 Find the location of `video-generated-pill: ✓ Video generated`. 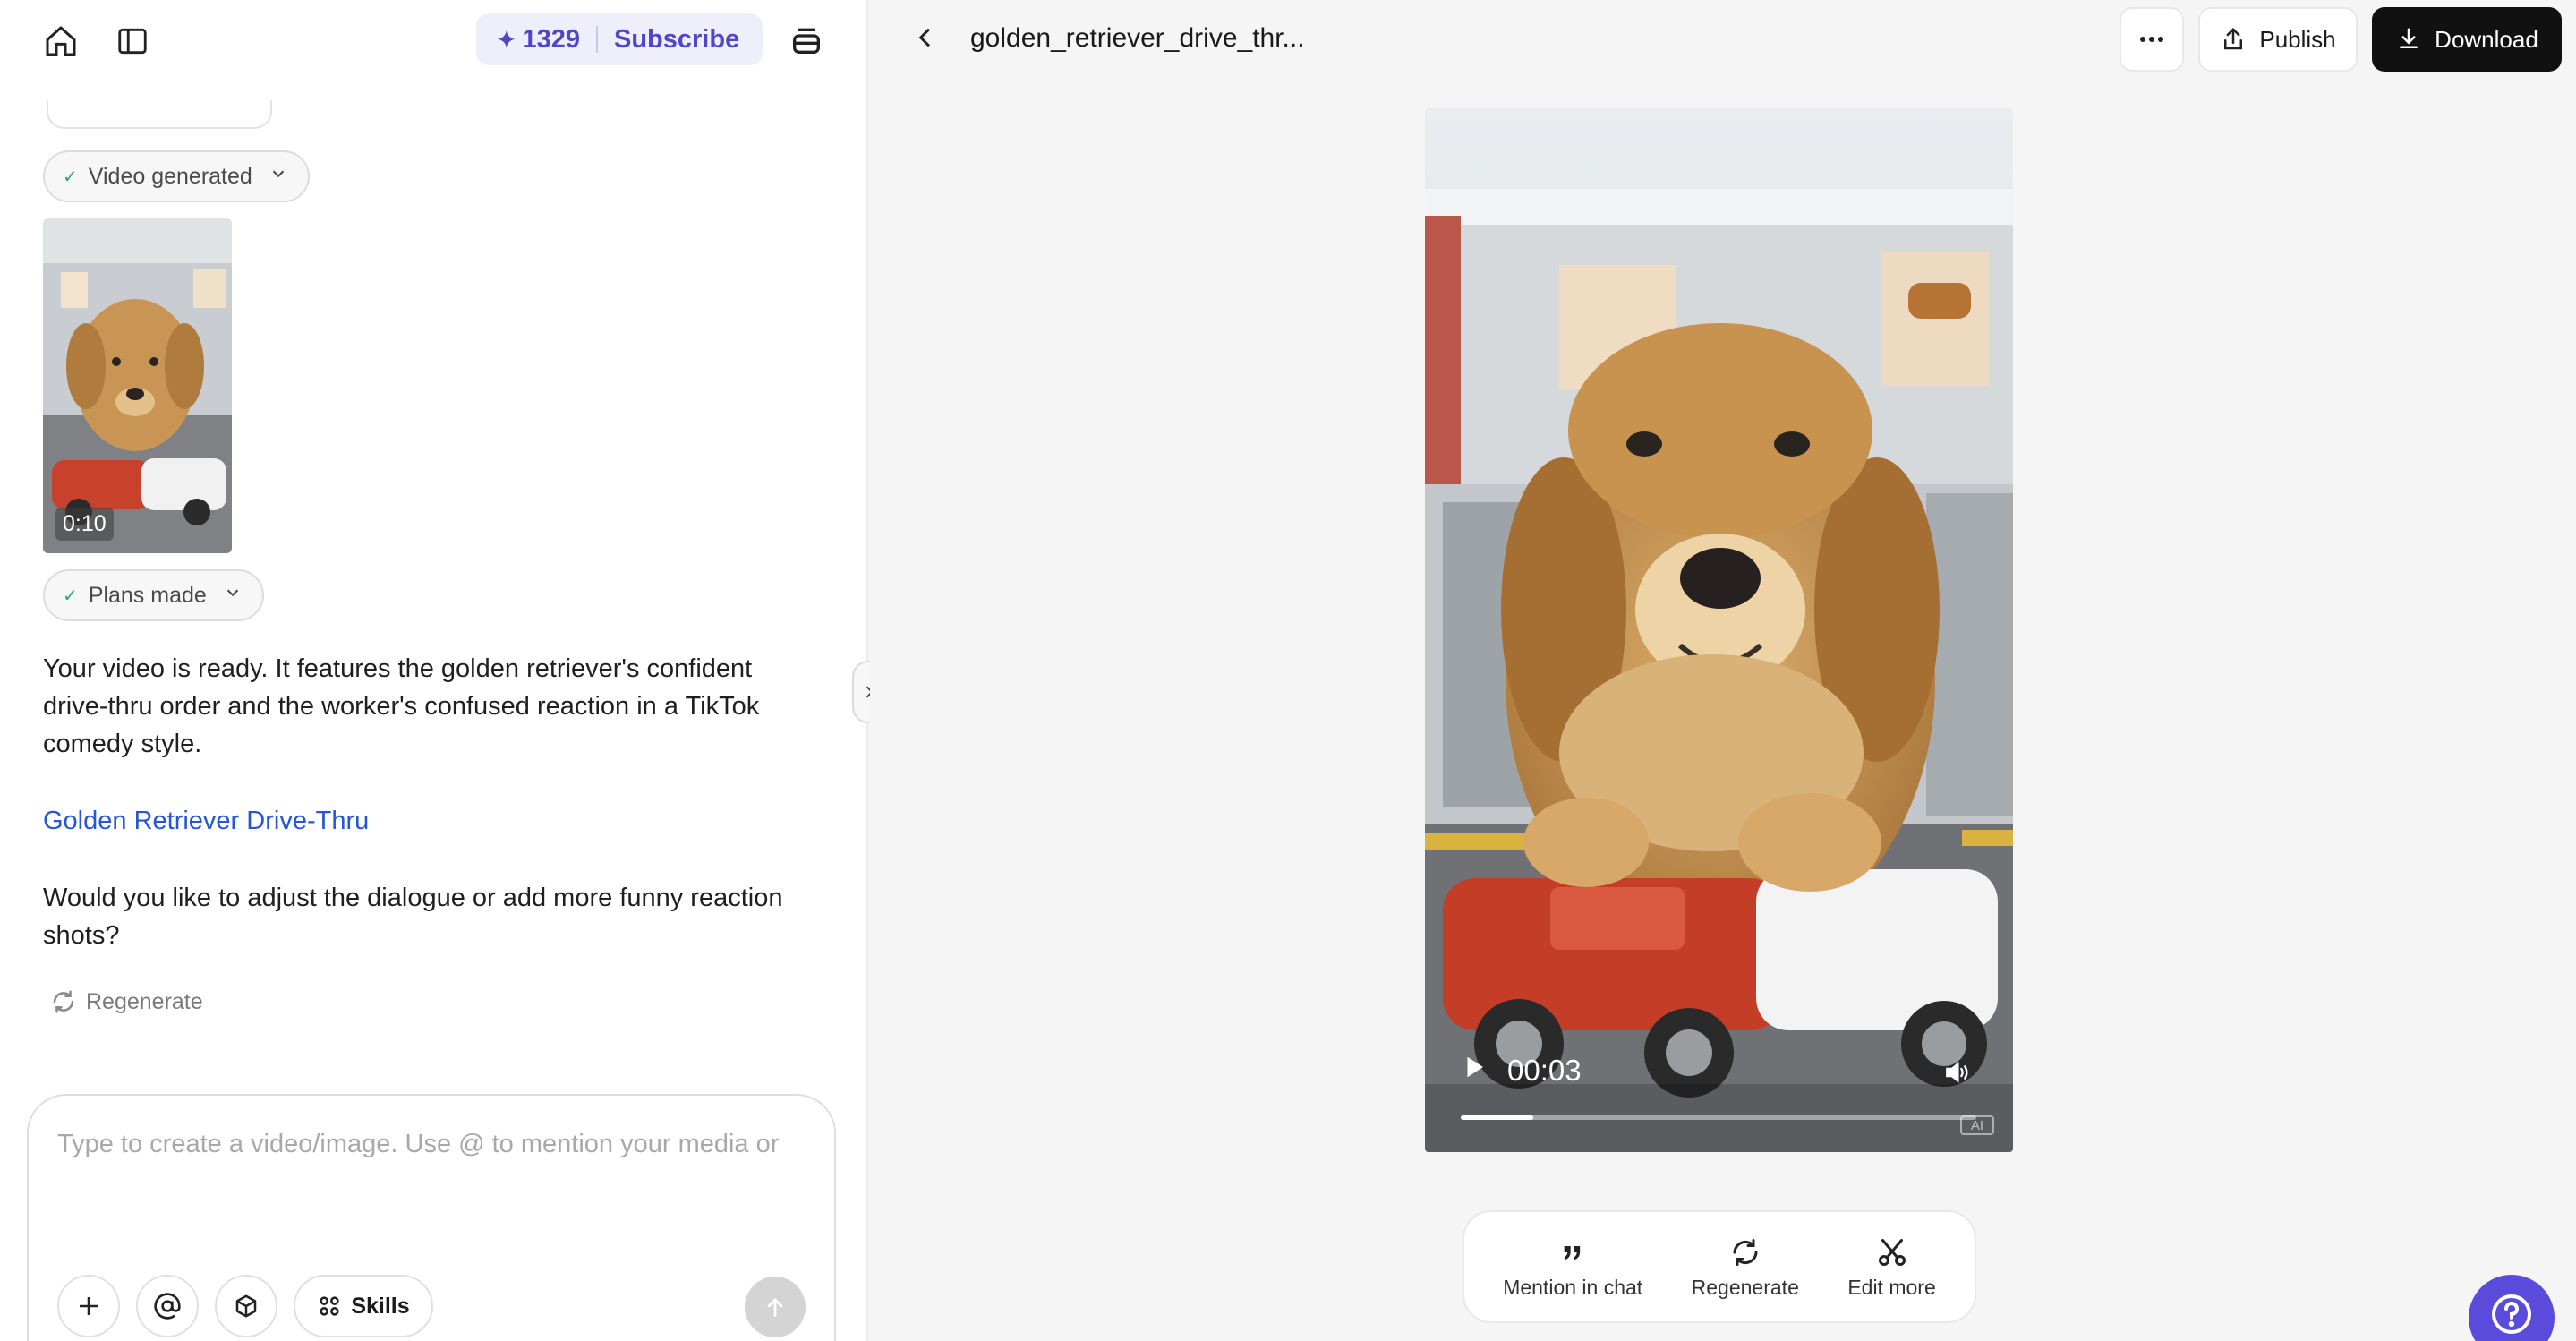

video-generated-pill: ✓ Video generated is located at coordinates (176, 176).